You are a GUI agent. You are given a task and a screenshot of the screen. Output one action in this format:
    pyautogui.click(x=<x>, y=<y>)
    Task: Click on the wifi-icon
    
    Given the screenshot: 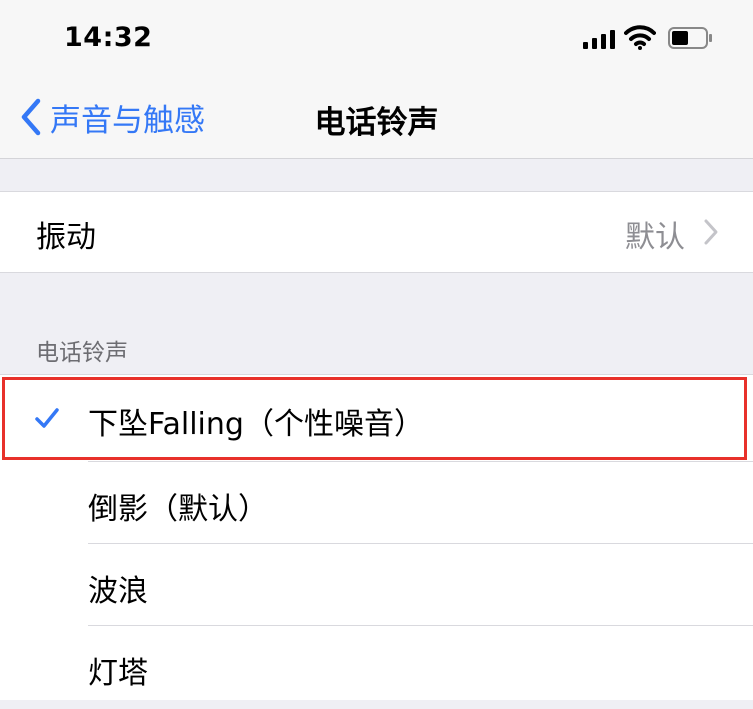 What is the action you would take?
    pyautogui.click(x=640, y=37)
    